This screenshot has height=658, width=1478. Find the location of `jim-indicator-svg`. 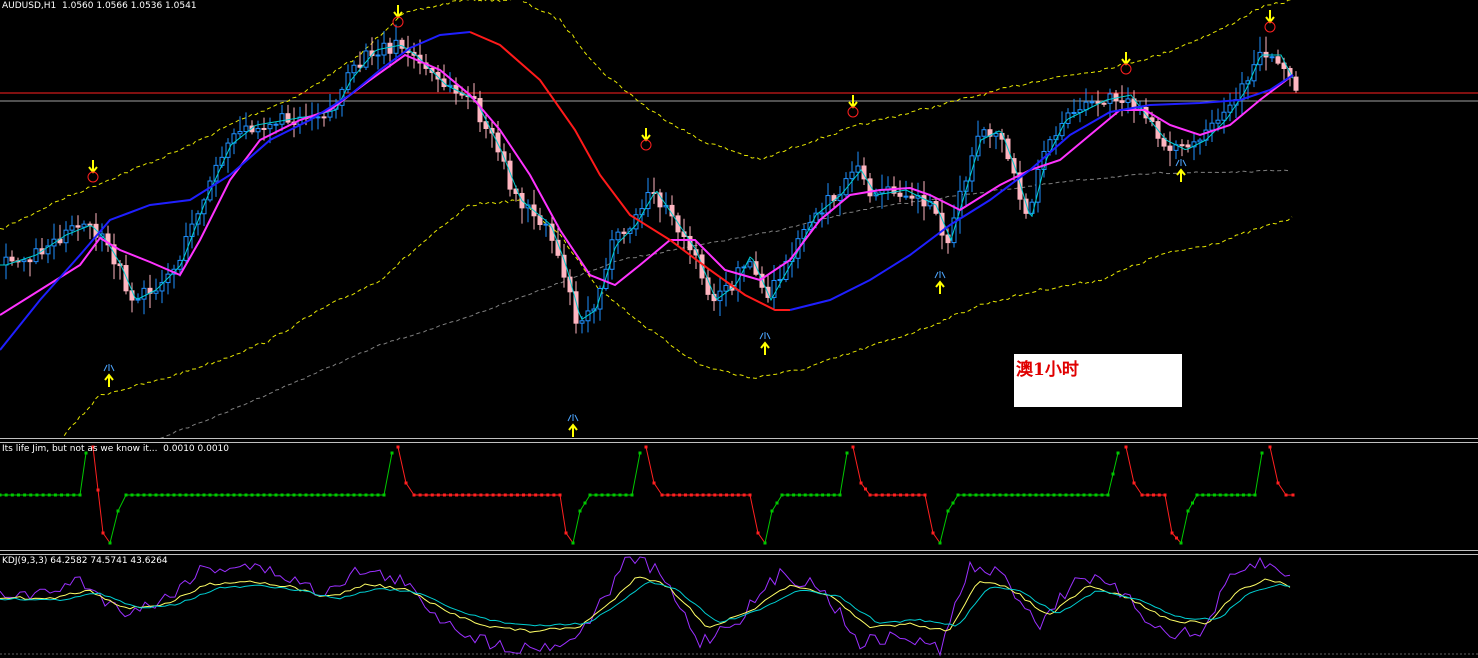

jim-indicator-svg is located at coordinates (647, 495).